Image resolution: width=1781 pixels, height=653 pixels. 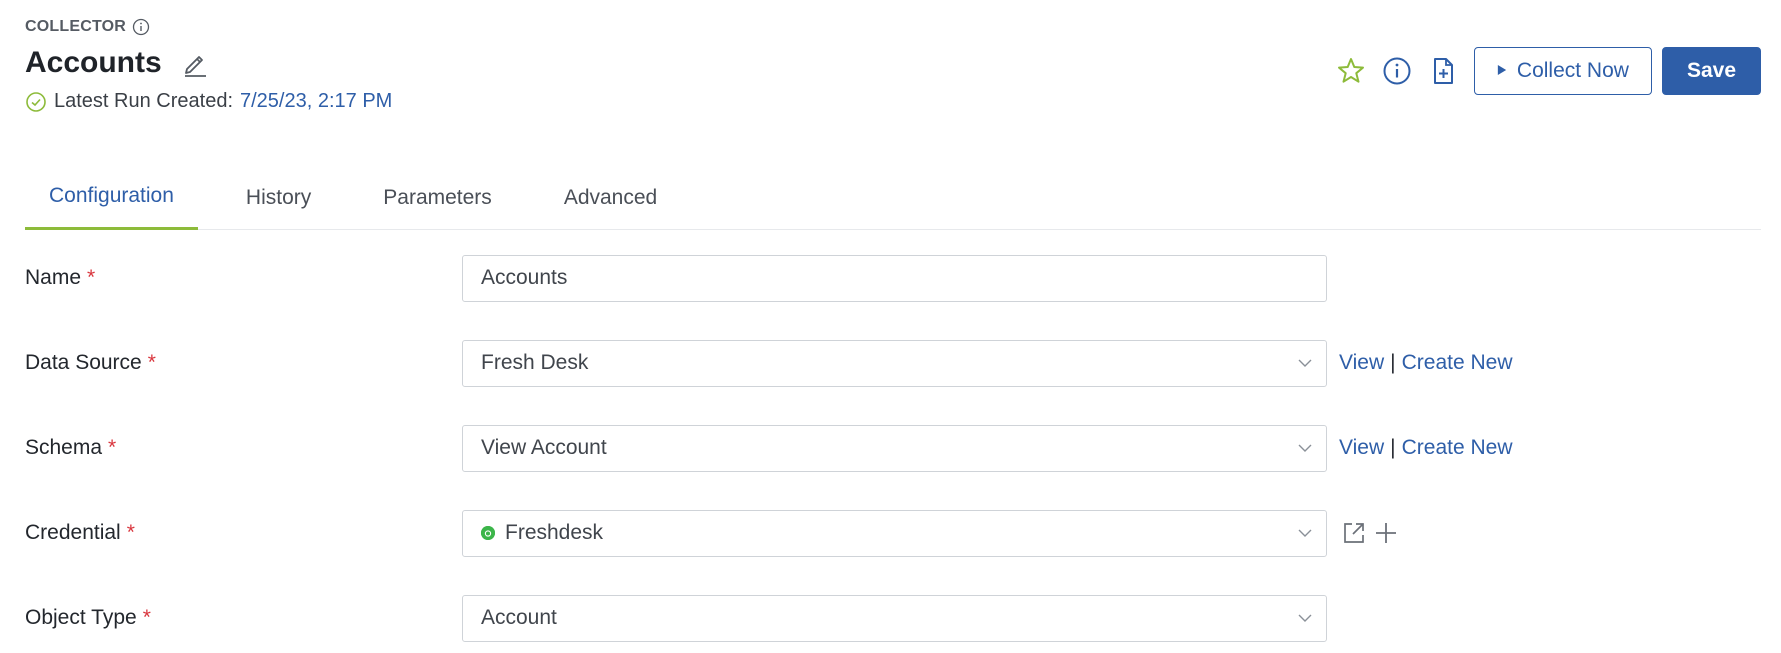 I want to click on save-button: Save, so click(x=1711, y=71).